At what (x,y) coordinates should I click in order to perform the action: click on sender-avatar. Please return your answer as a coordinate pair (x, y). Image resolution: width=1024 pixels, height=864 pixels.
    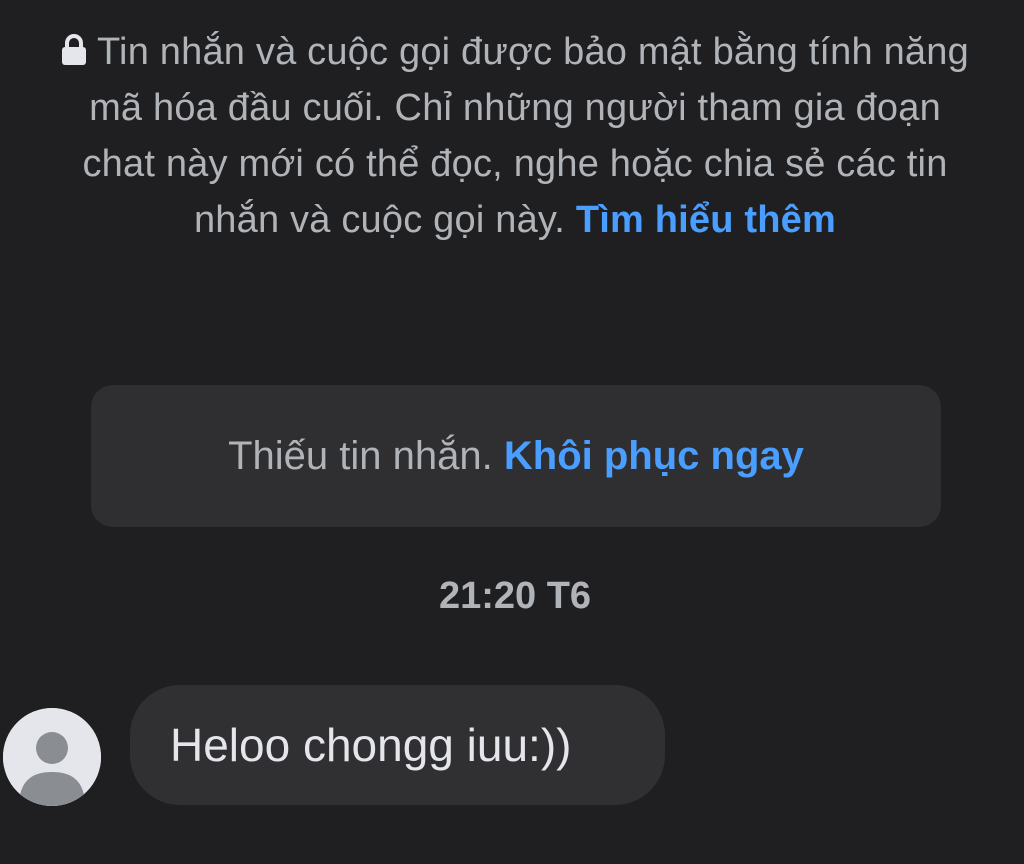
    Looking at the image, I should click on (52, 757).